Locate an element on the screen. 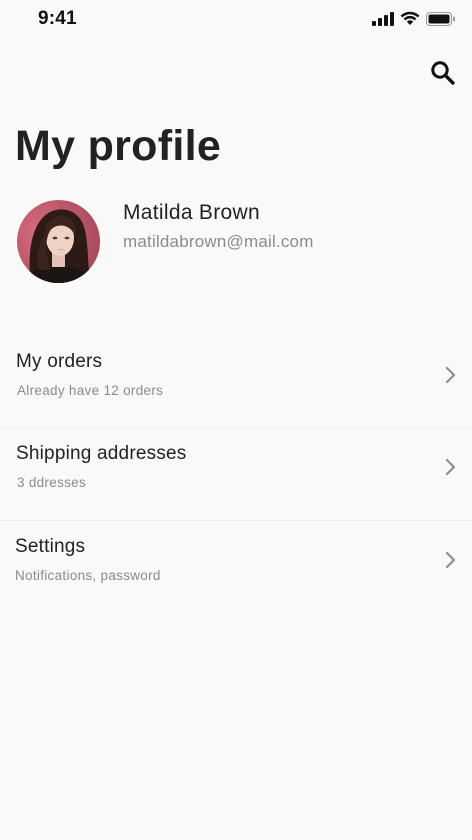 The height and width of the screenshot is (840, 472). battery-icon is located at coordinates (440, 18).